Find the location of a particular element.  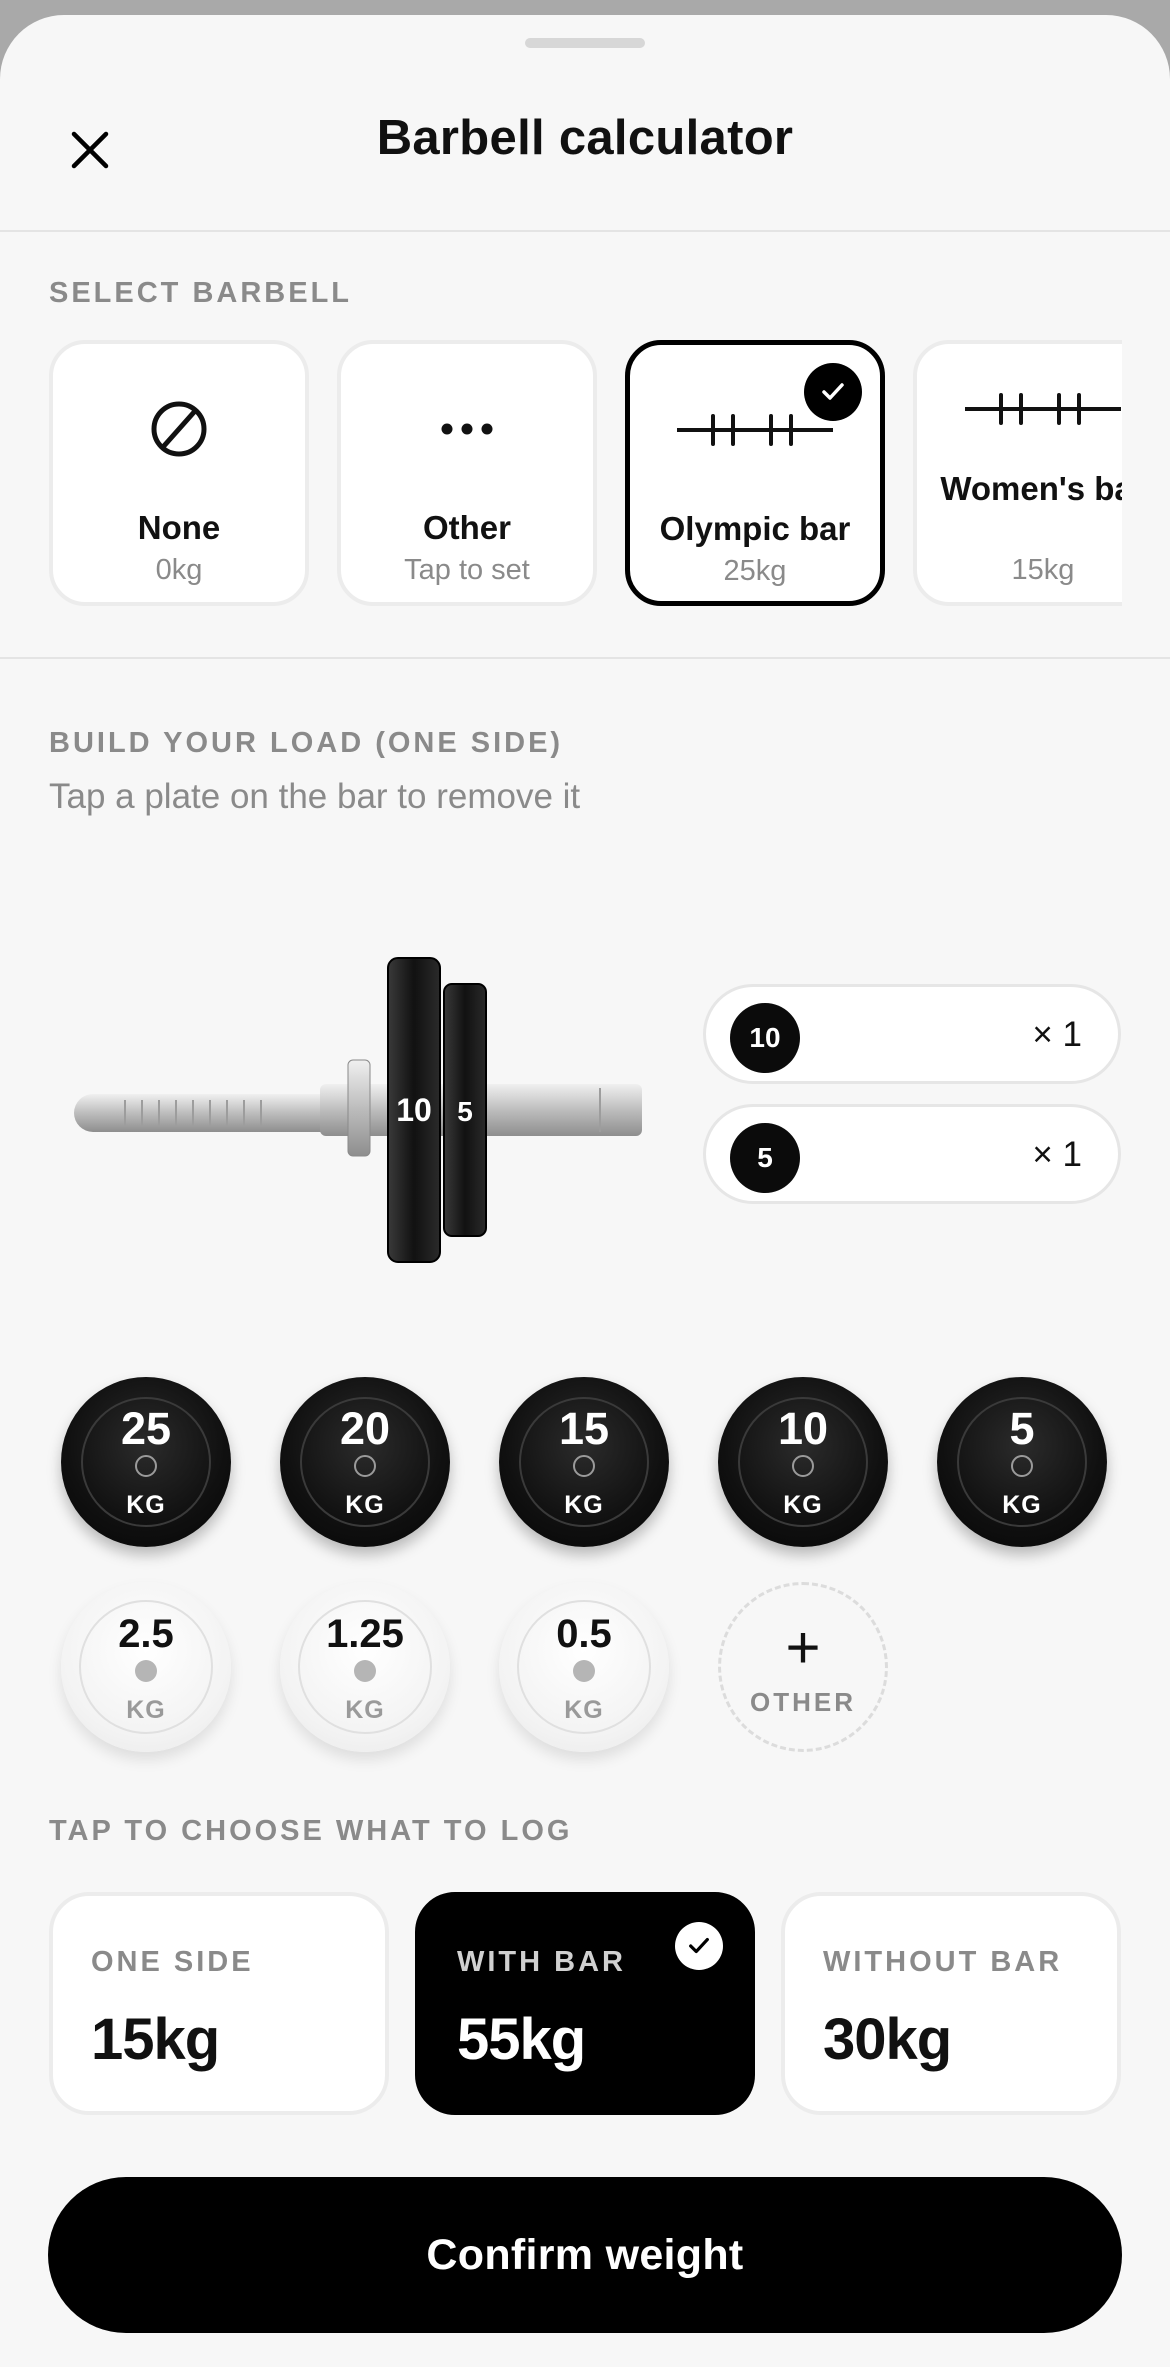

log-option-without-bar: WITHOUT BAR 30kg is located at coordinates (951, 2003).